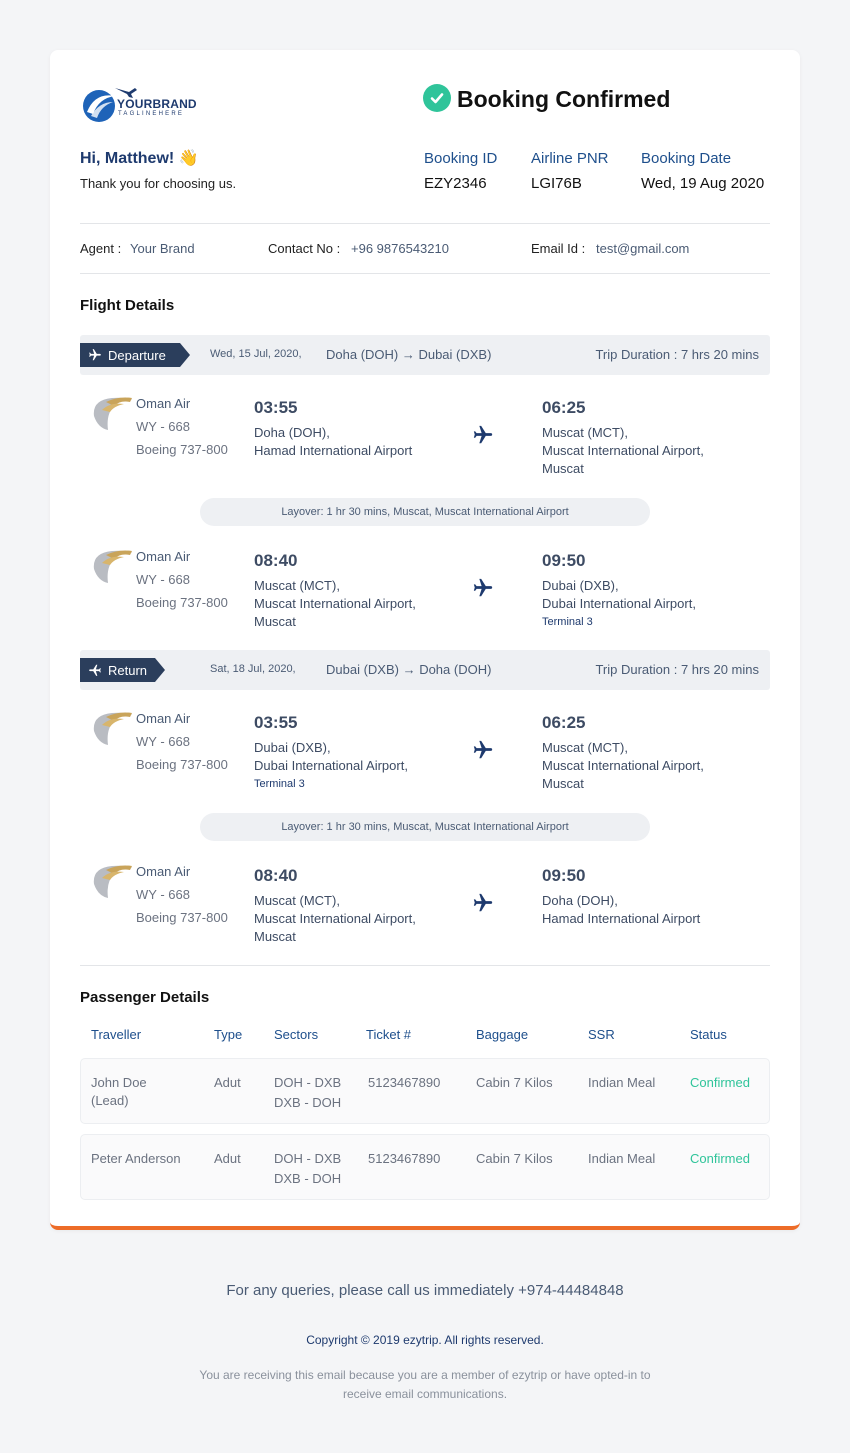  Describe the element at coordinates (276, 722) in the screenshot. I see `departure-time: 03:55` at that location.